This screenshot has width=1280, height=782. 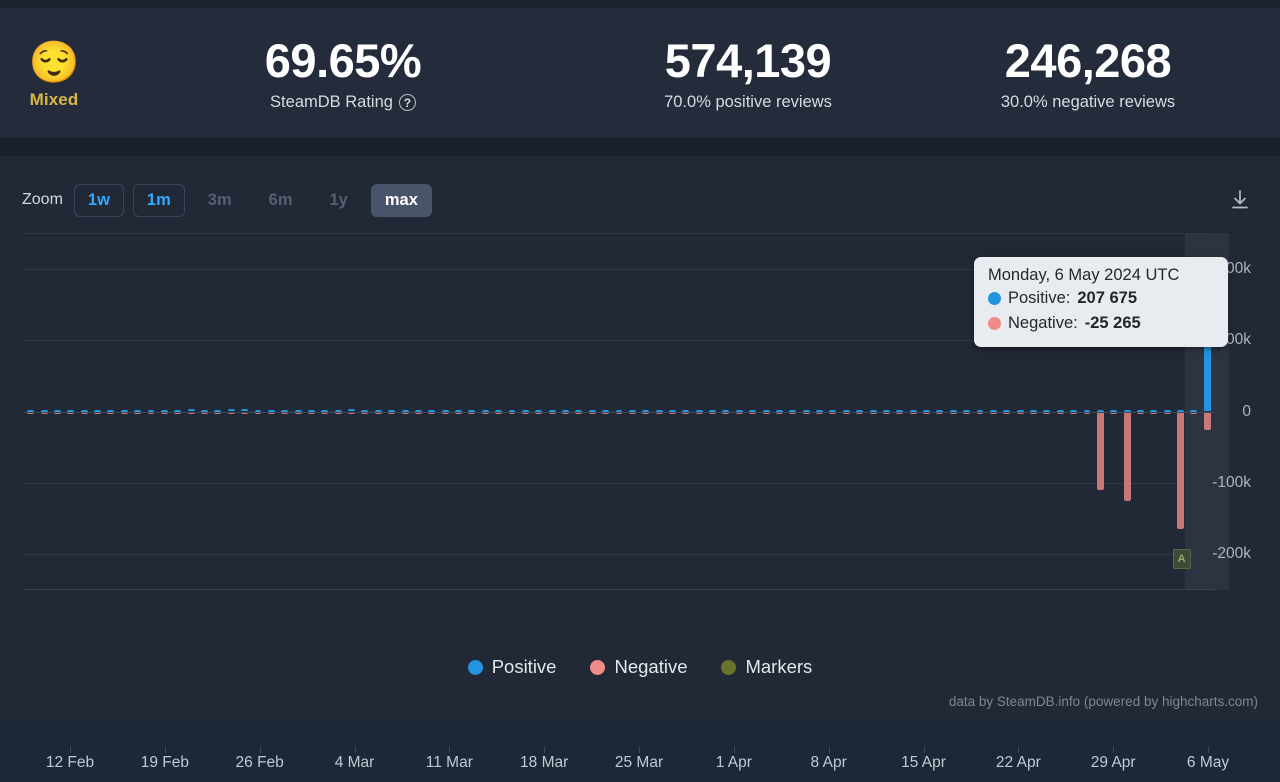 I want to click on top-strip, so click(x=640, y=4).